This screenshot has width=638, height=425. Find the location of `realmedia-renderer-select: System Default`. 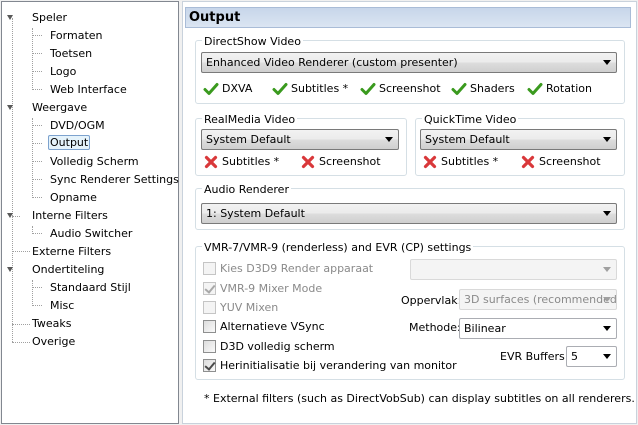

realmedia-renderer-select: System Default is located at coordinates (300, 139).